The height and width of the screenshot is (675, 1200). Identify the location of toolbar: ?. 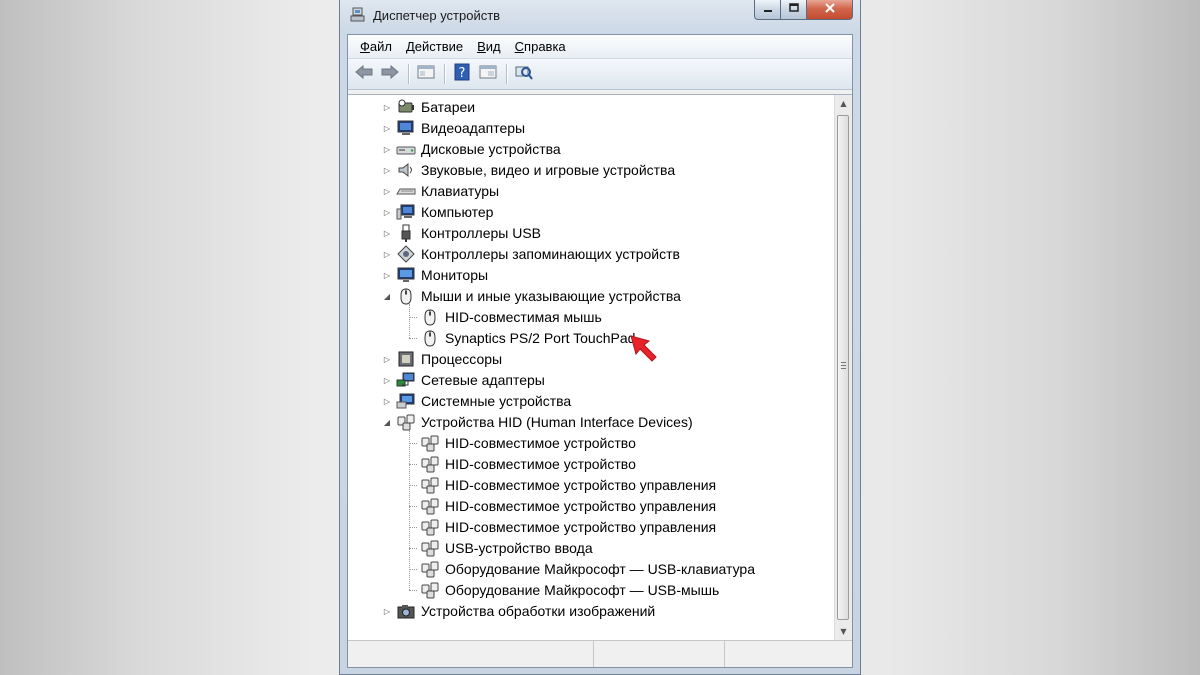
(600, 74).